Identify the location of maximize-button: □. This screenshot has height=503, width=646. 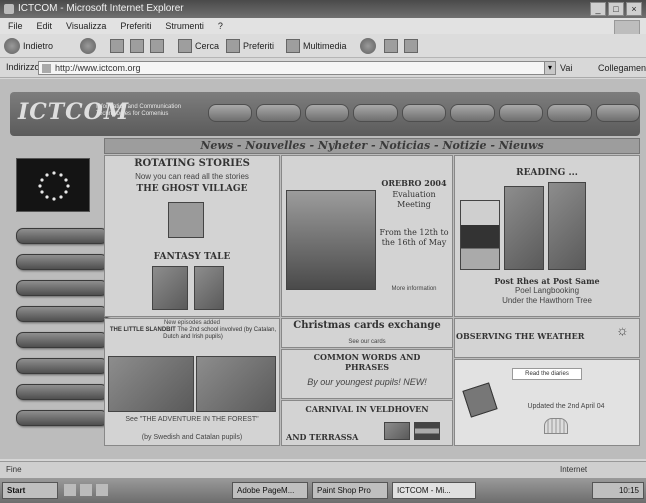
(616, 9).